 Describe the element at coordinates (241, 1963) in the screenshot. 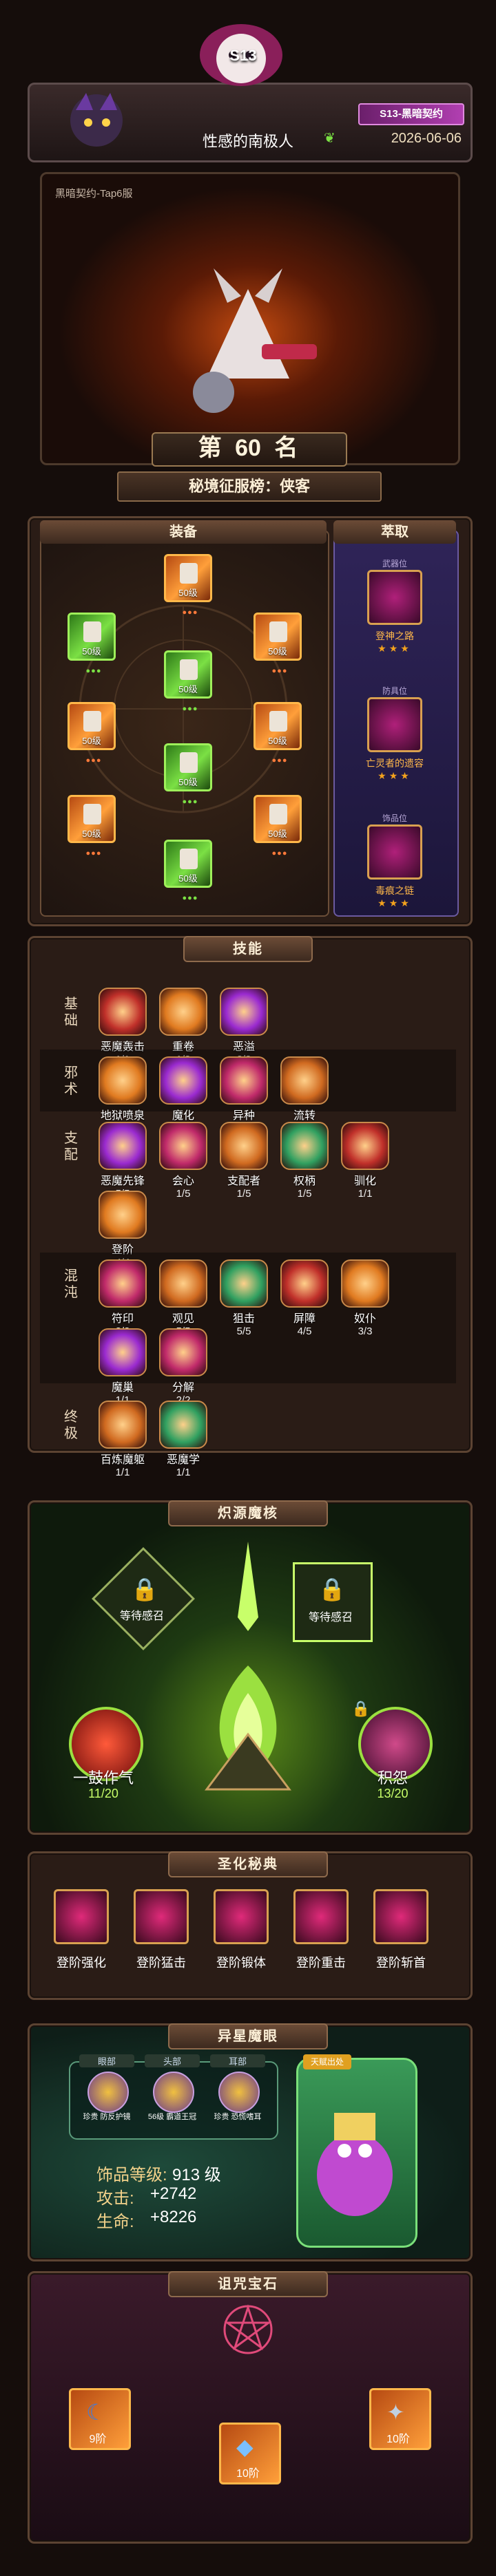

I see `sacred-label: 登阶锻体` at that location.